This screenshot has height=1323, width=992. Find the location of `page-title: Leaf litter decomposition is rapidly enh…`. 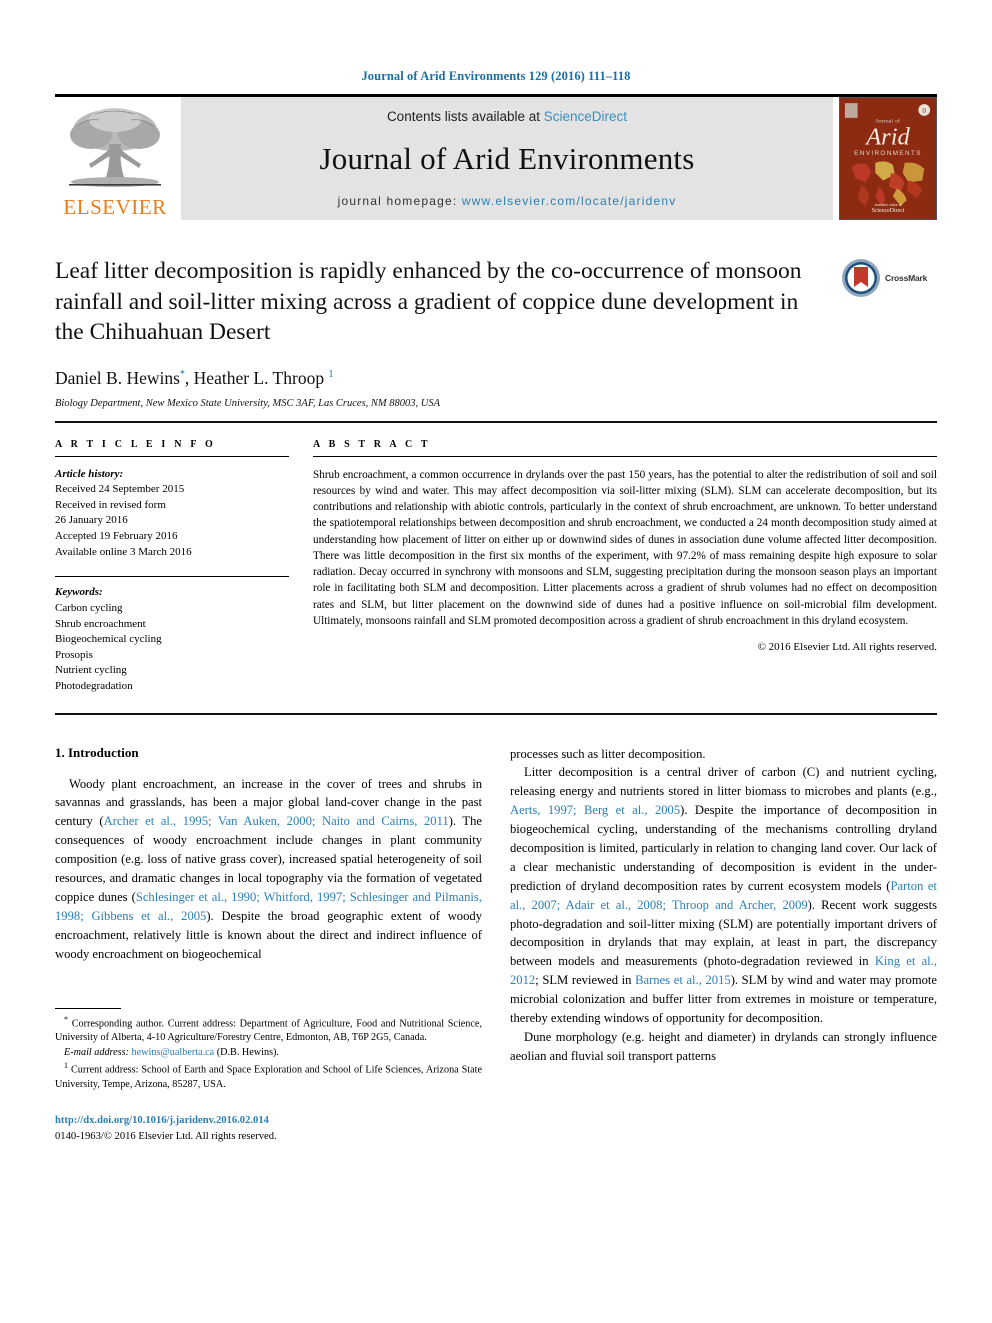

page-title: Leaf litter decomposition is rapidly enh… is located at coordinates (428, 302).